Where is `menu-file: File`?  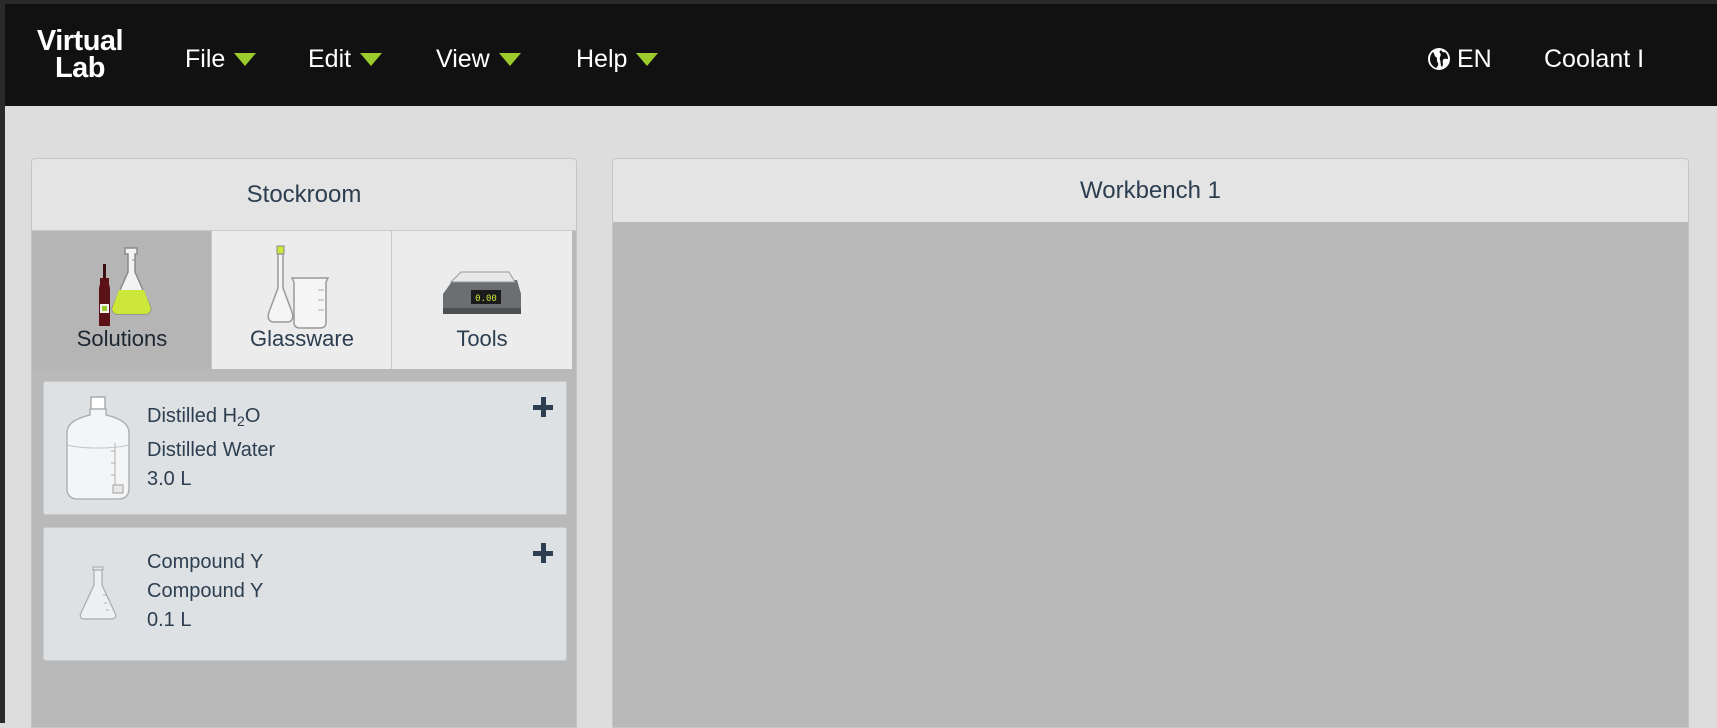 menu-file: File is located at coordinates (221, 59).